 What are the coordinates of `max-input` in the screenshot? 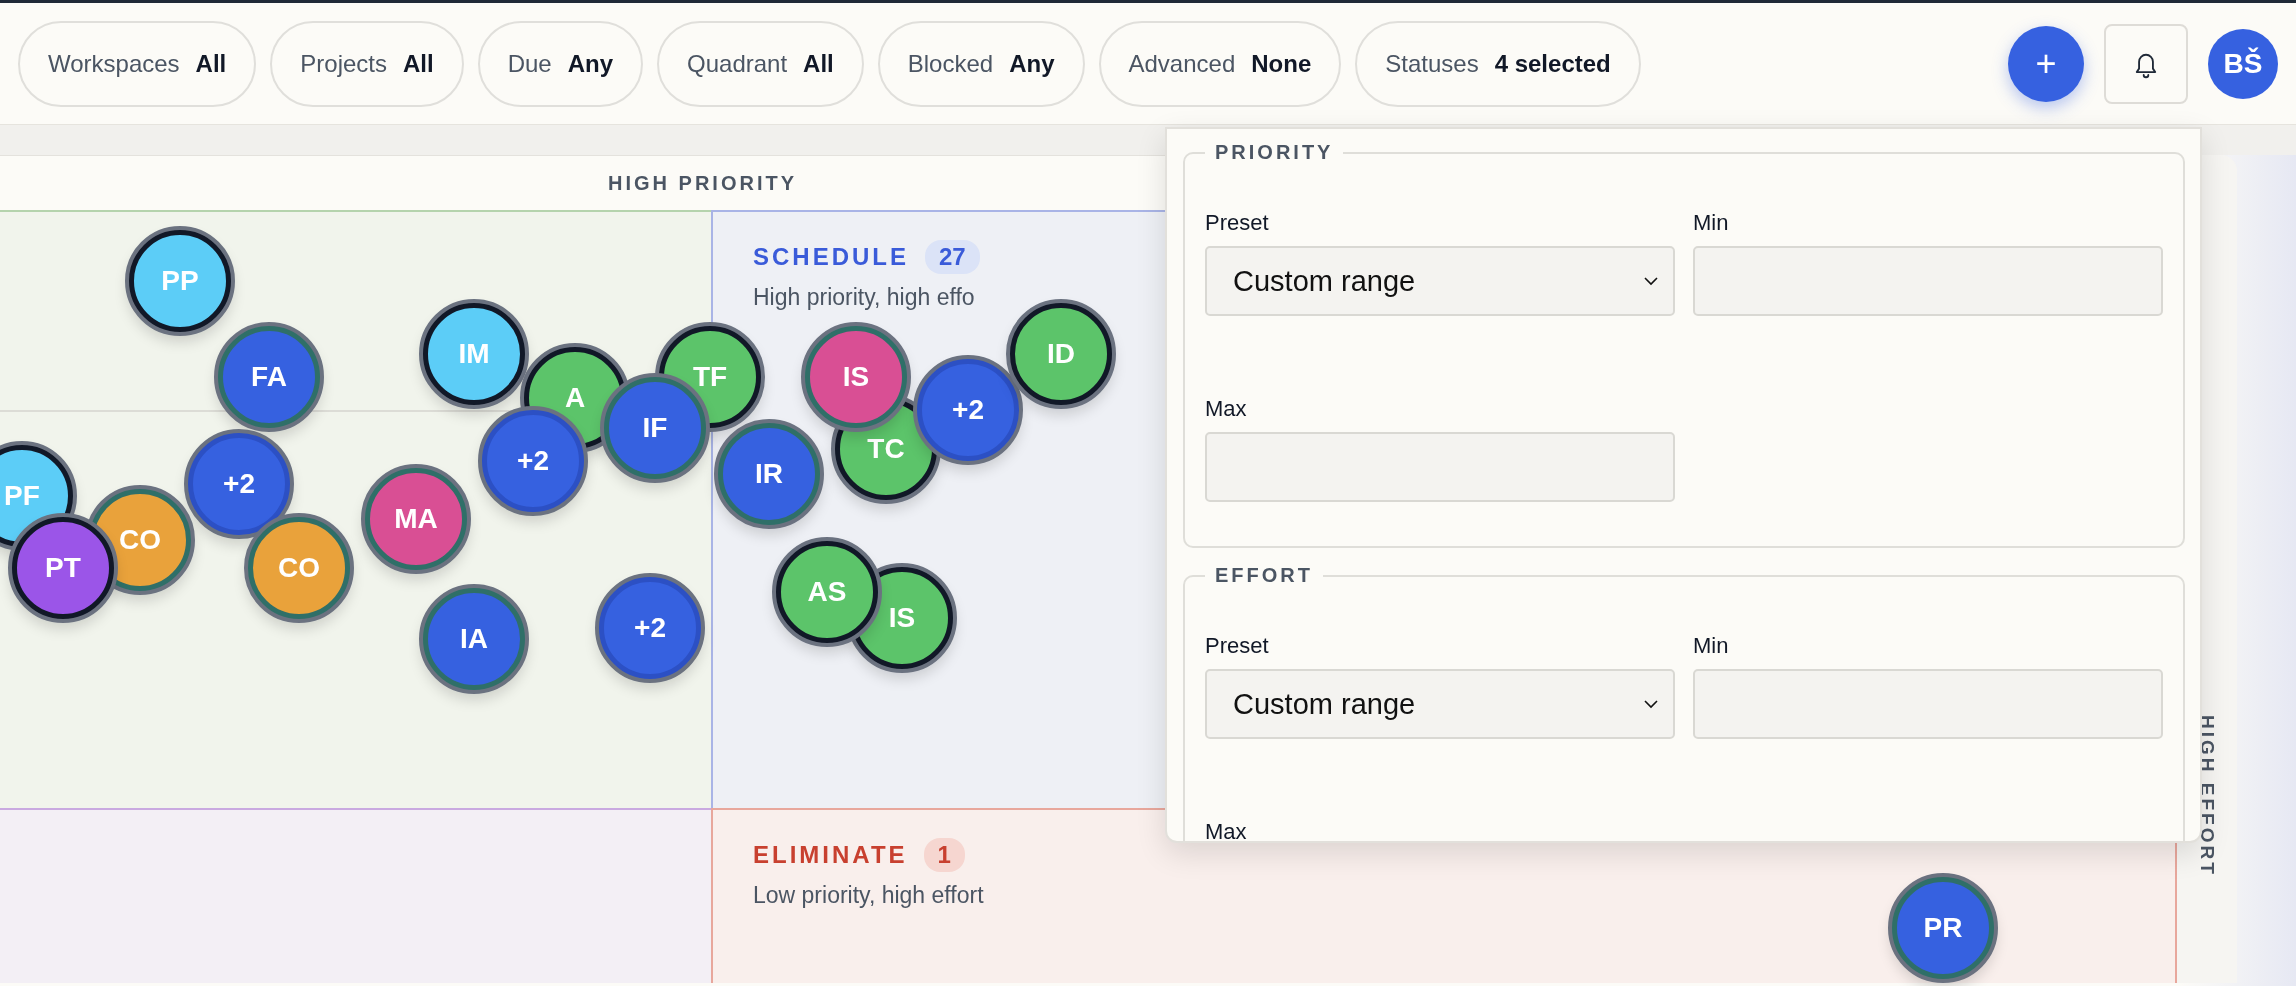 It's located at (1440, 467).